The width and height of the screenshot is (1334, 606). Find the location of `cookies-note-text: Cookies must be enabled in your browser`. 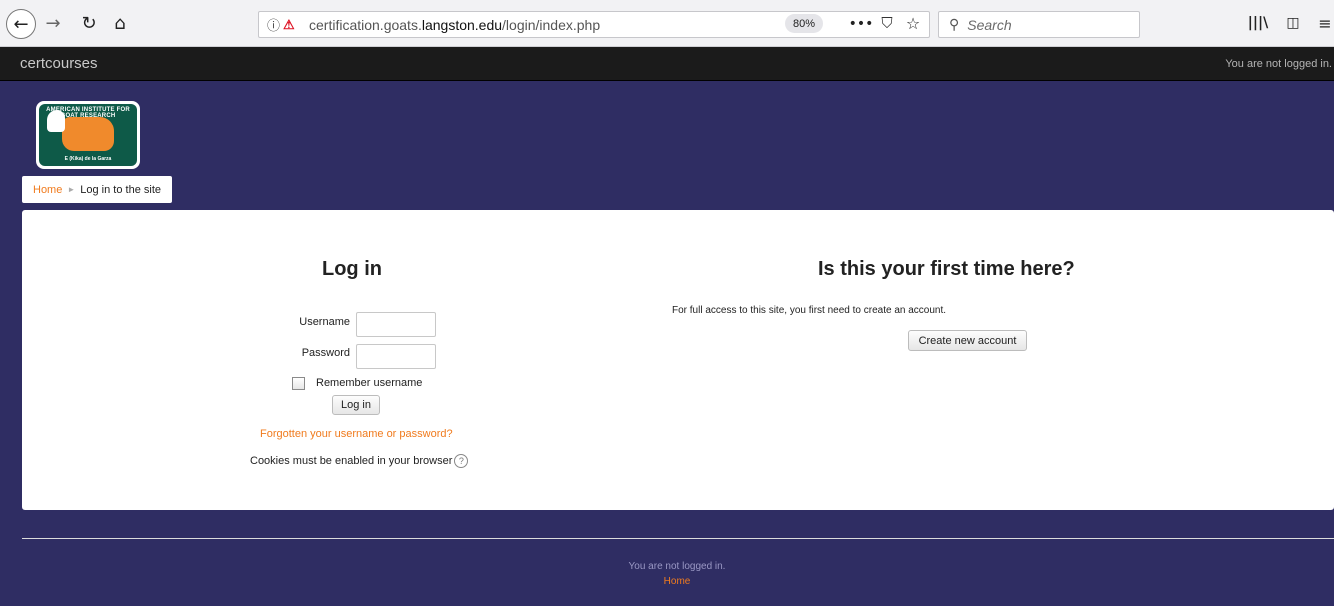

cookies-note-text: Cookies must be enabled in your browser is located at coordinates (351, 461).